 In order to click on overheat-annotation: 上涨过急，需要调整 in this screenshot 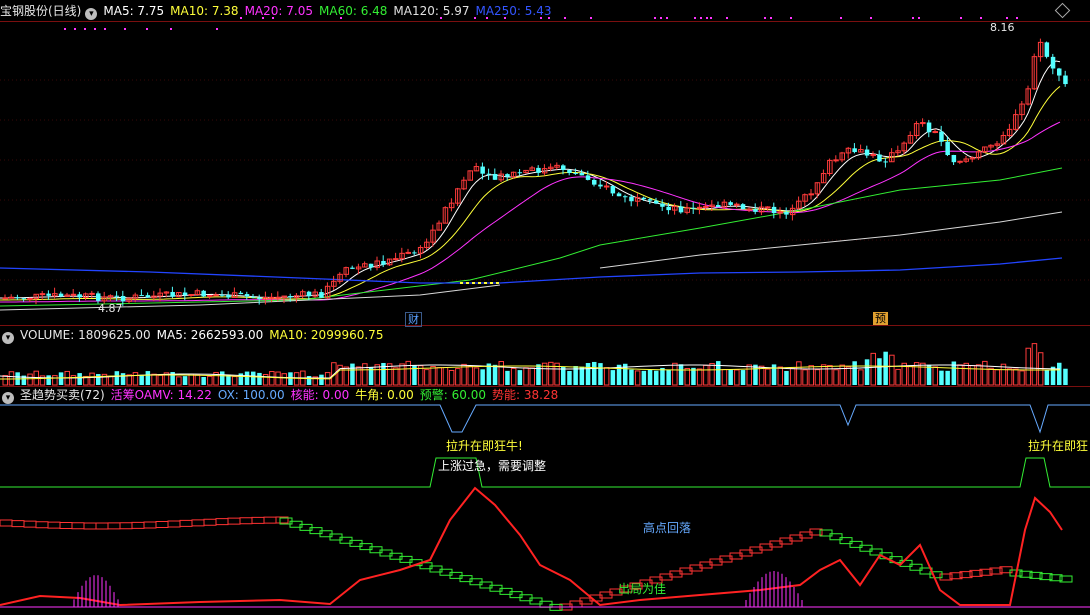, I will do `click(492, 466)`.